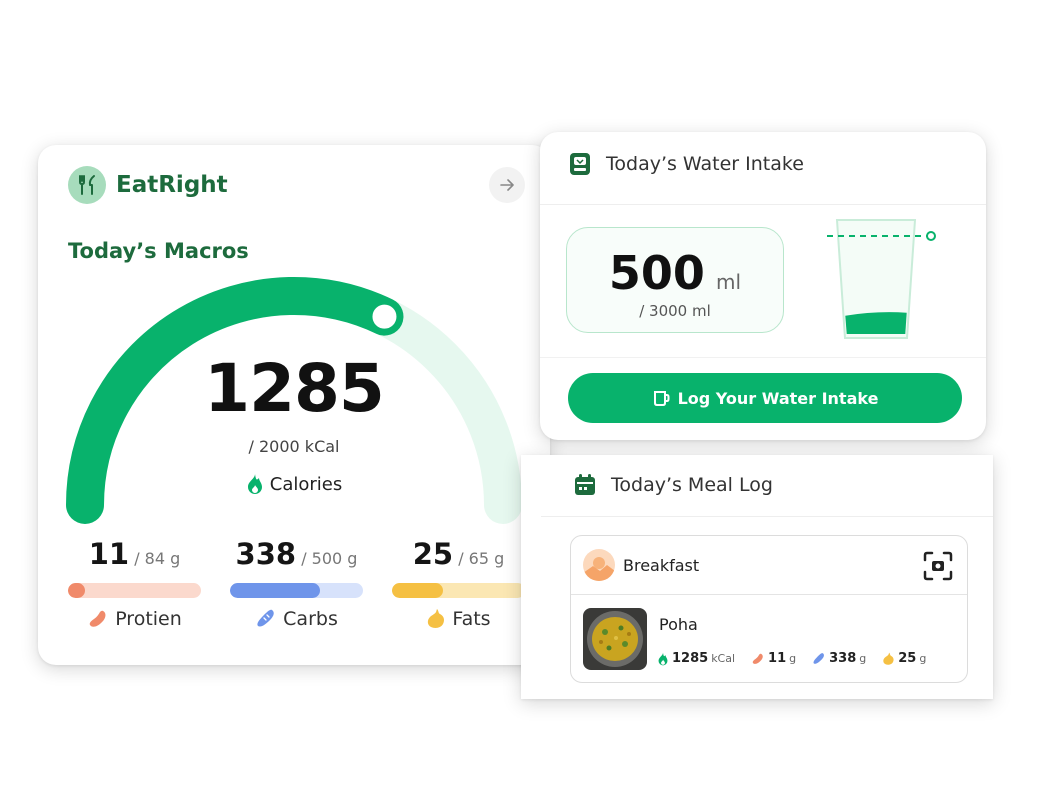  Describe the element at coordinates (77, 590) in the screenshot. I see `protein-progress-fill` at that location.